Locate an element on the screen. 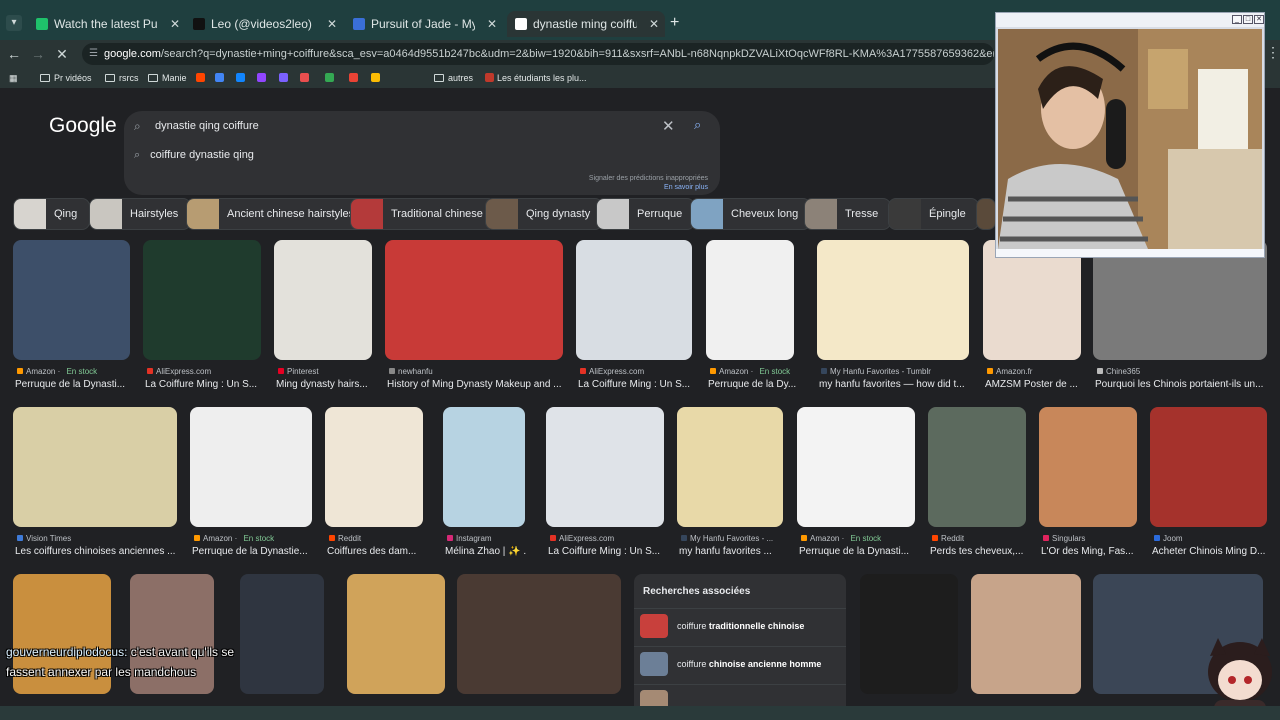 This screenshot has height=720, width=1280. new-tab-button: + is located at coordinates (674, 23).